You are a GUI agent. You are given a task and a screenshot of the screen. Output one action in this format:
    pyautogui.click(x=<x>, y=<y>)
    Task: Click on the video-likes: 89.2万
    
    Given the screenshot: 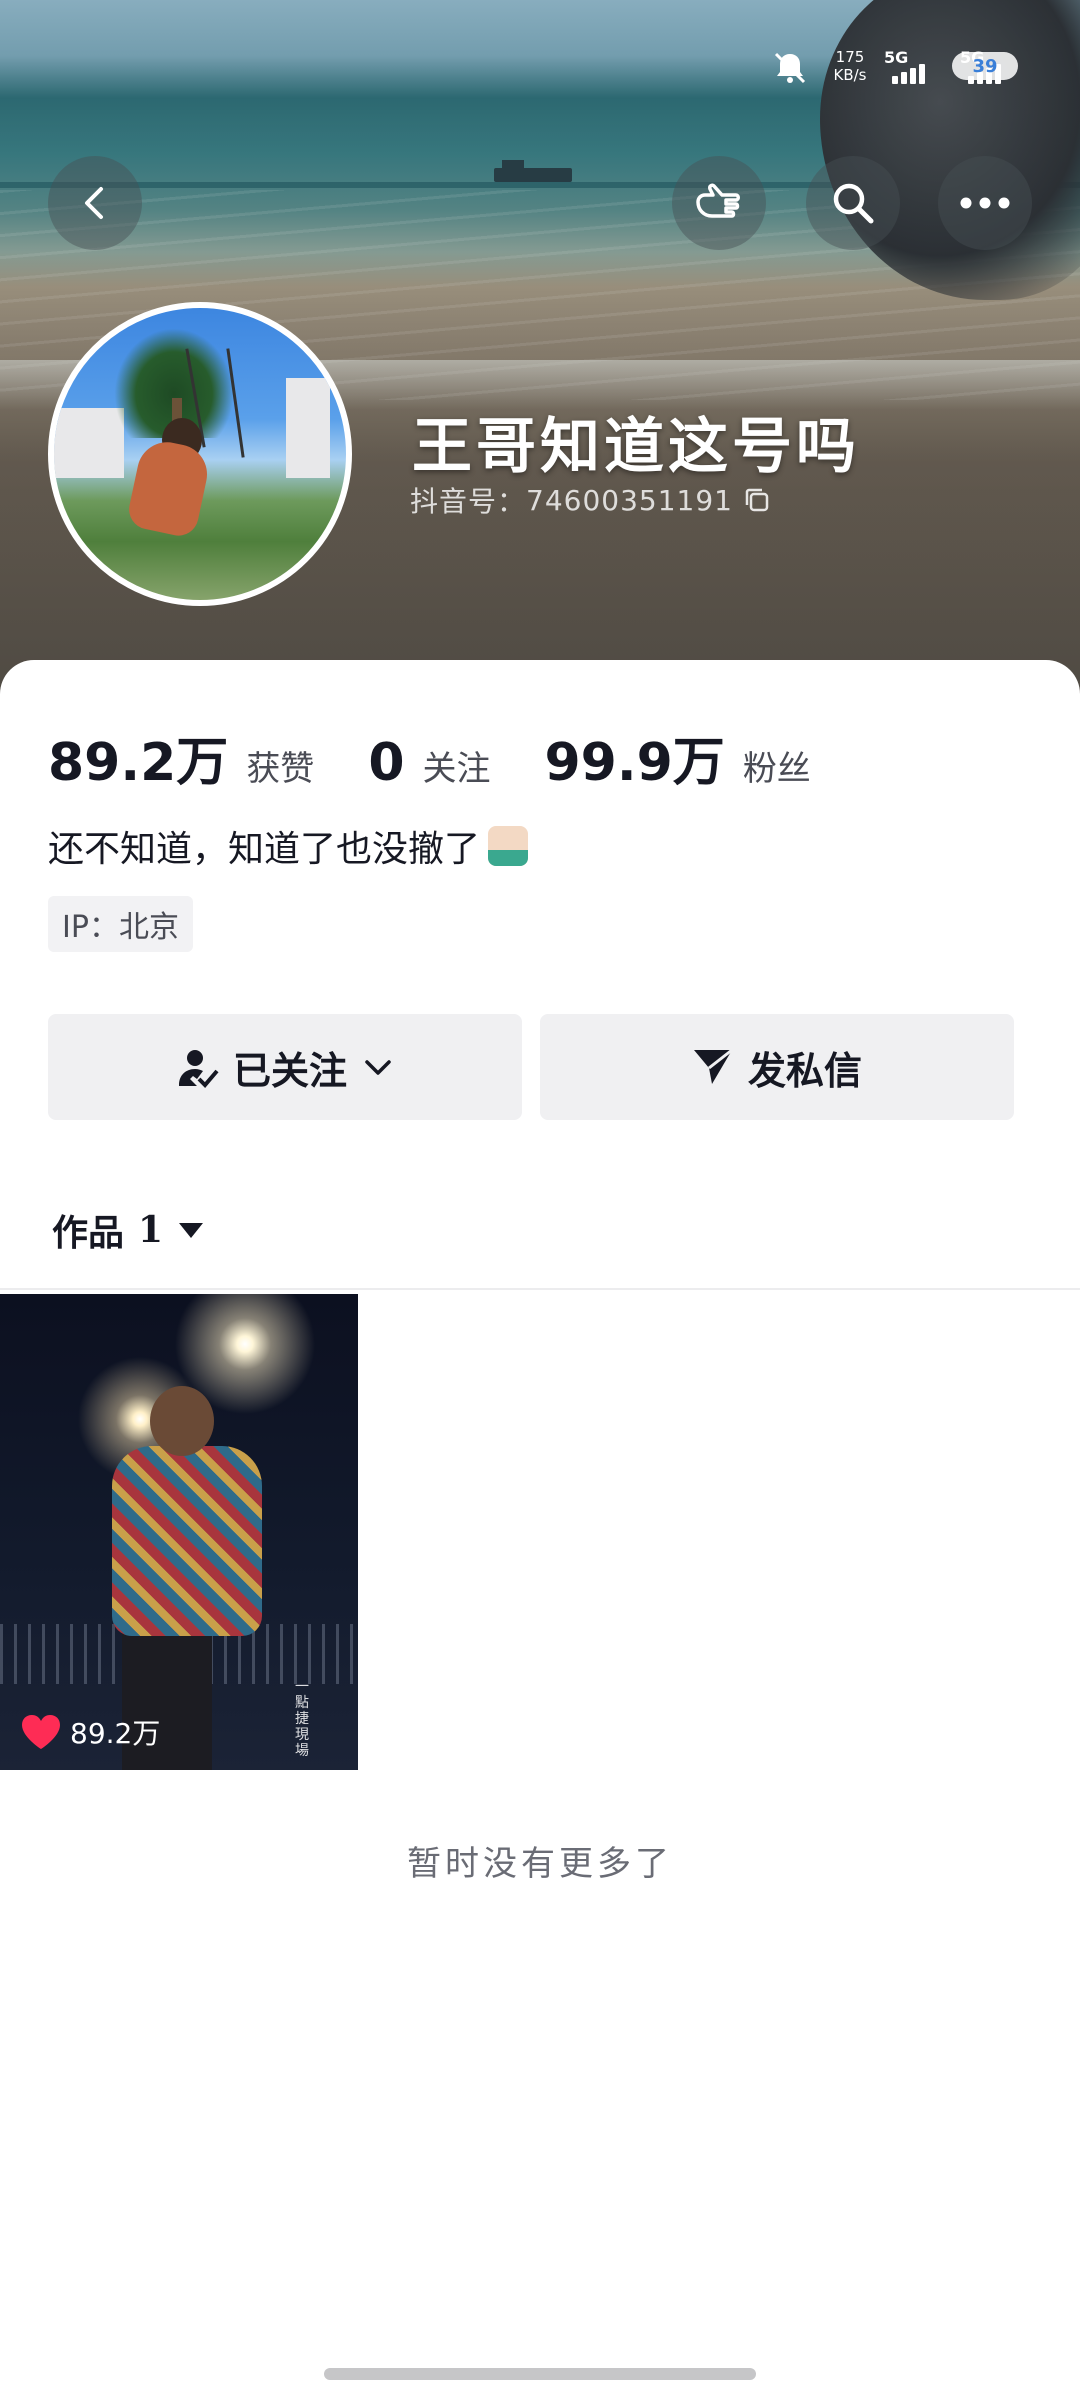 What is the action you would take?
    pyautogui.click(x=90, y=1732)
    